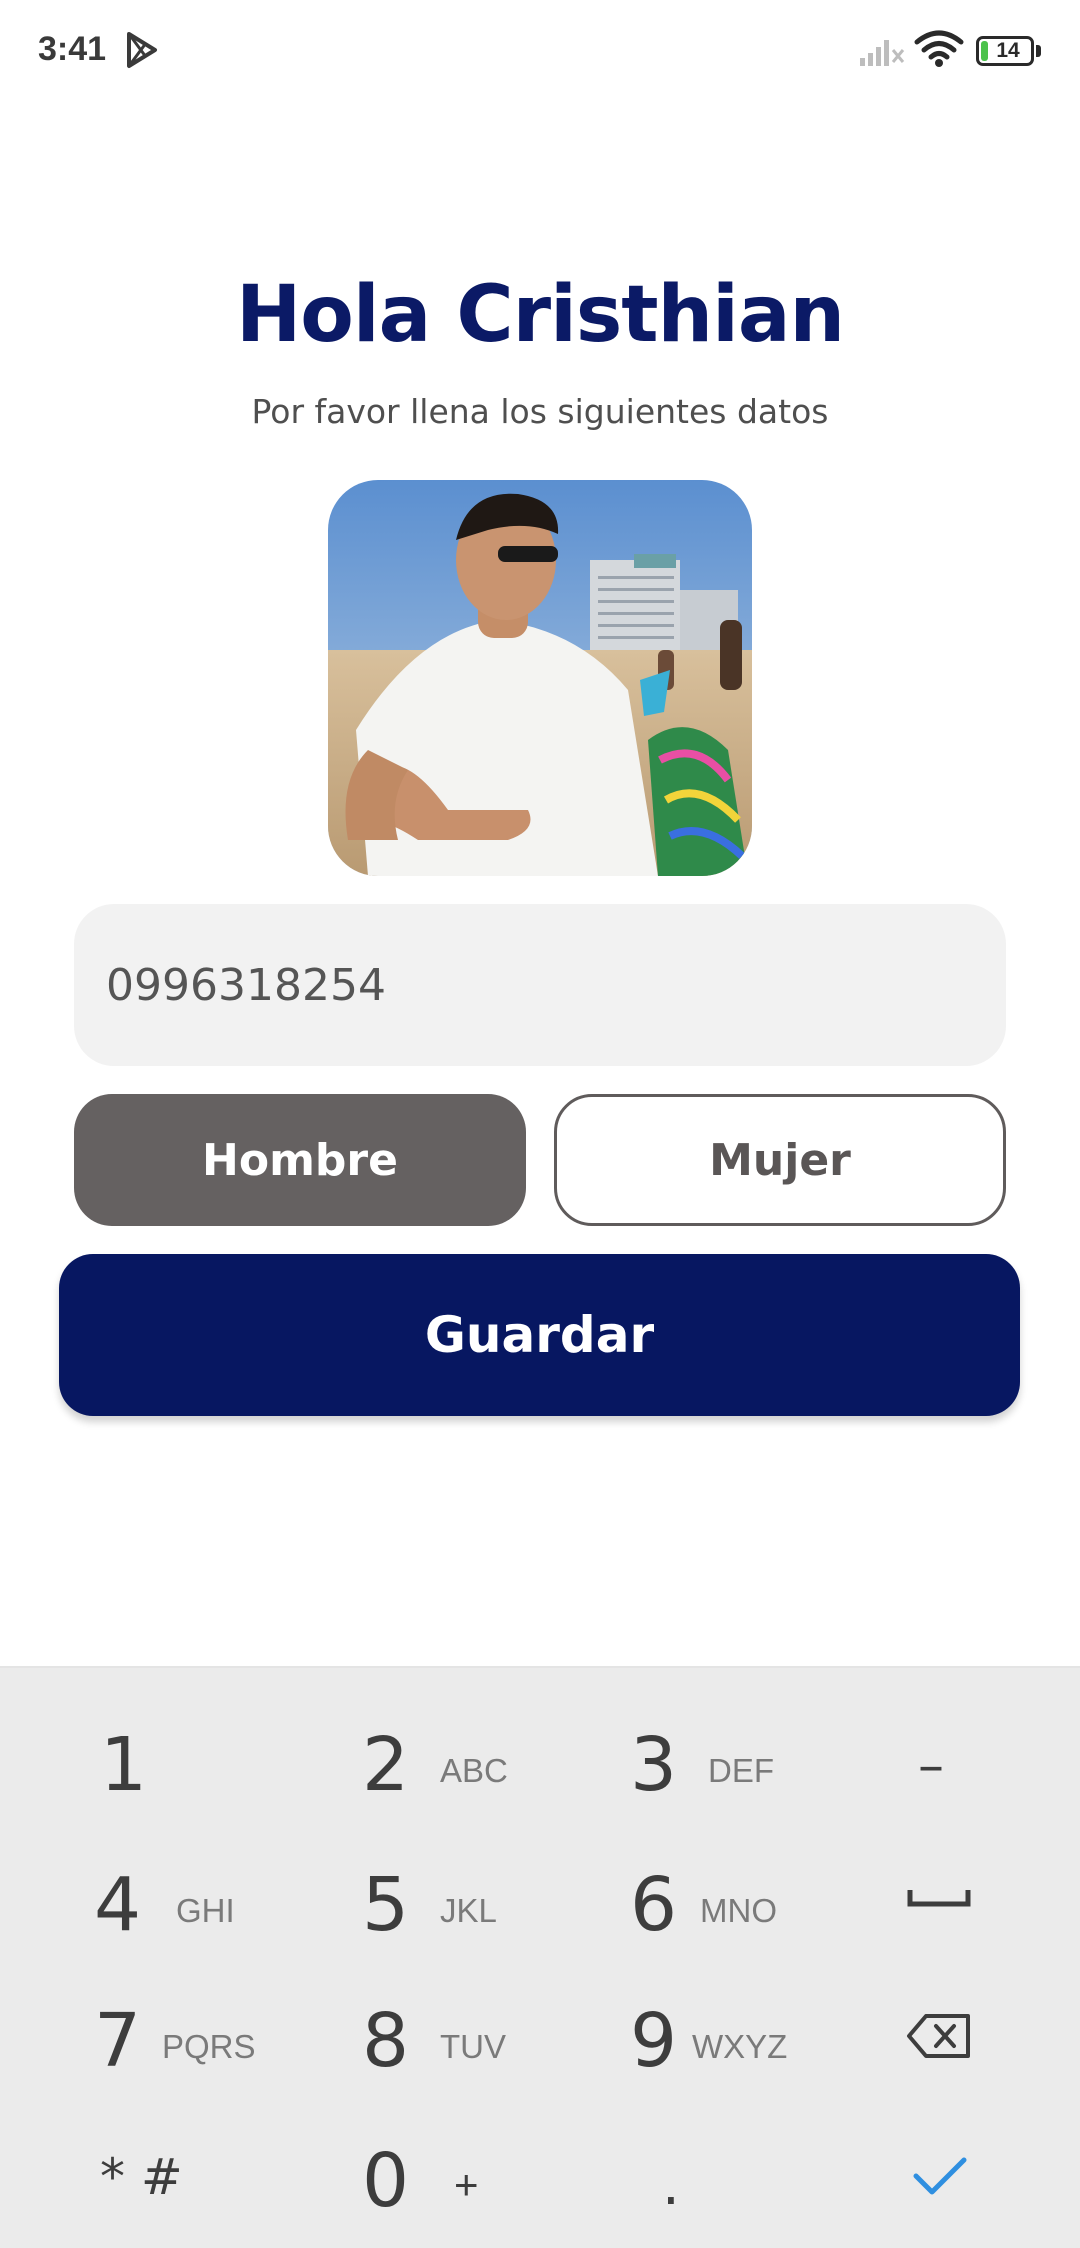 The image size is (1080, 2248). What do you see at coordinates (72, 49) in the screenshot?
I see `status-time: 3:41` at bounding box center [72, 49].